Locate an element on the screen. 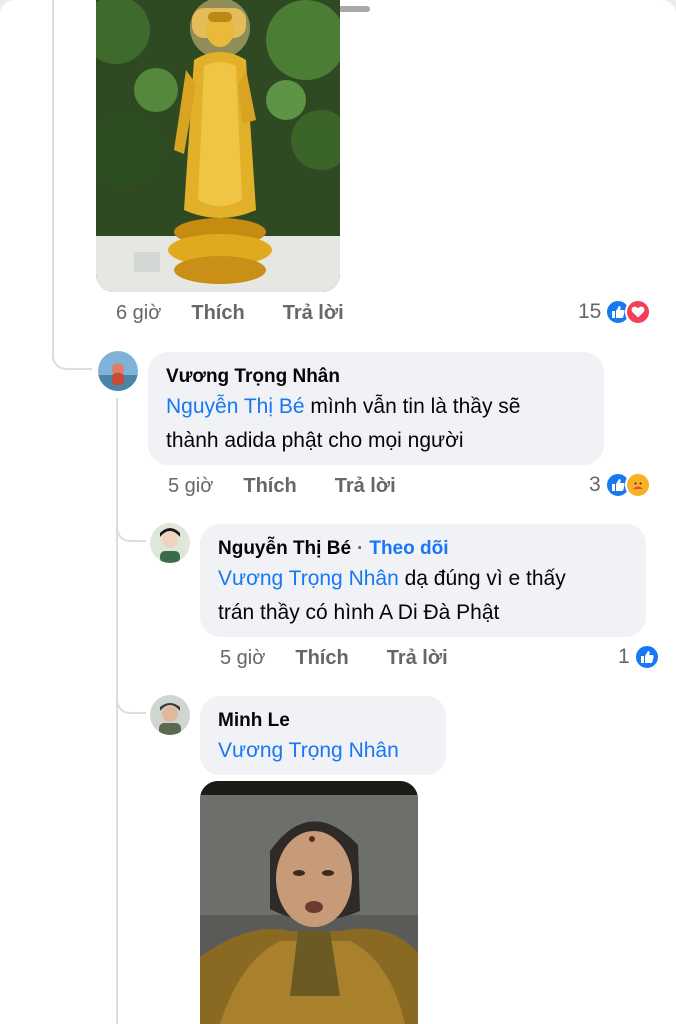 This screenshot has height=1024, width=676. comment-2-reaction-count: 3 is located at coordinates (595, 484).